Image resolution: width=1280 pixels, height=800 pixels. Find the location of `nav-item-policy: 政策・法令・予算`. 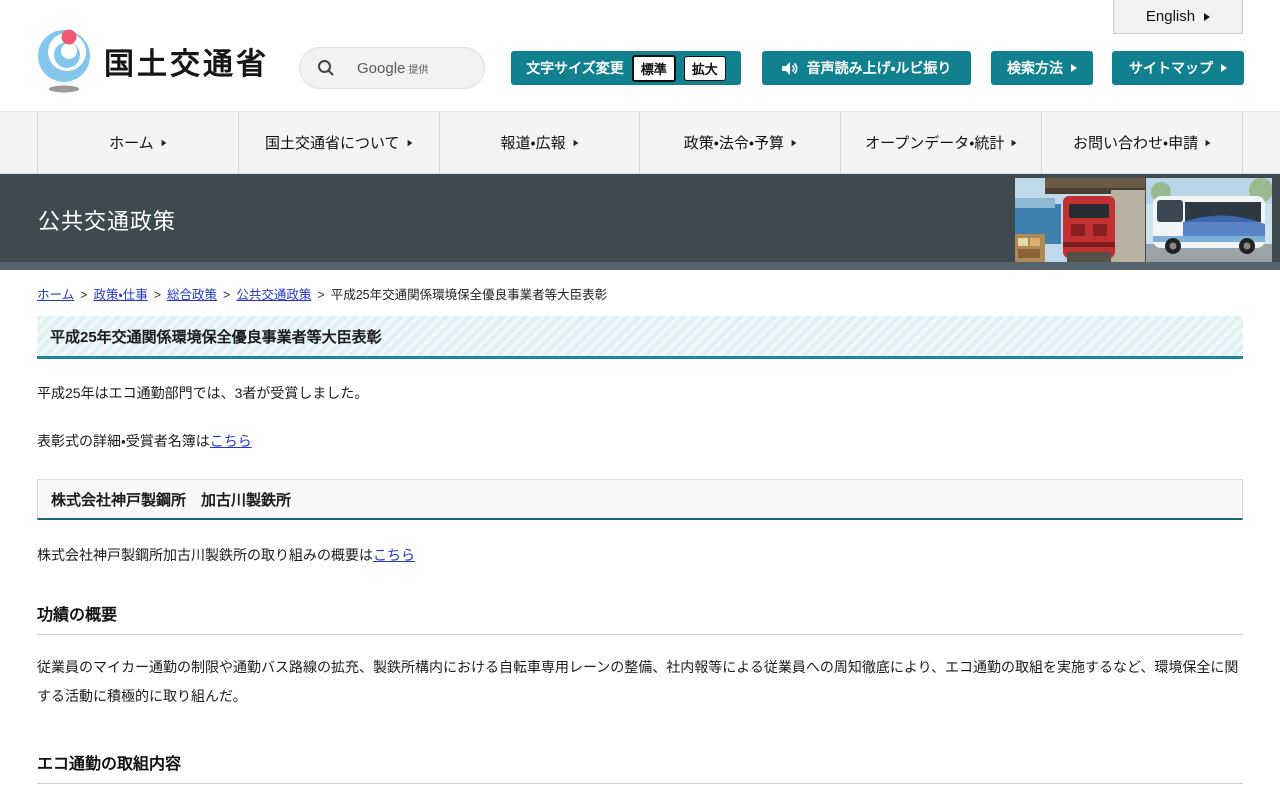

nav-item-policy: 政策・法令・予算 is located at coordinates (739, 142).